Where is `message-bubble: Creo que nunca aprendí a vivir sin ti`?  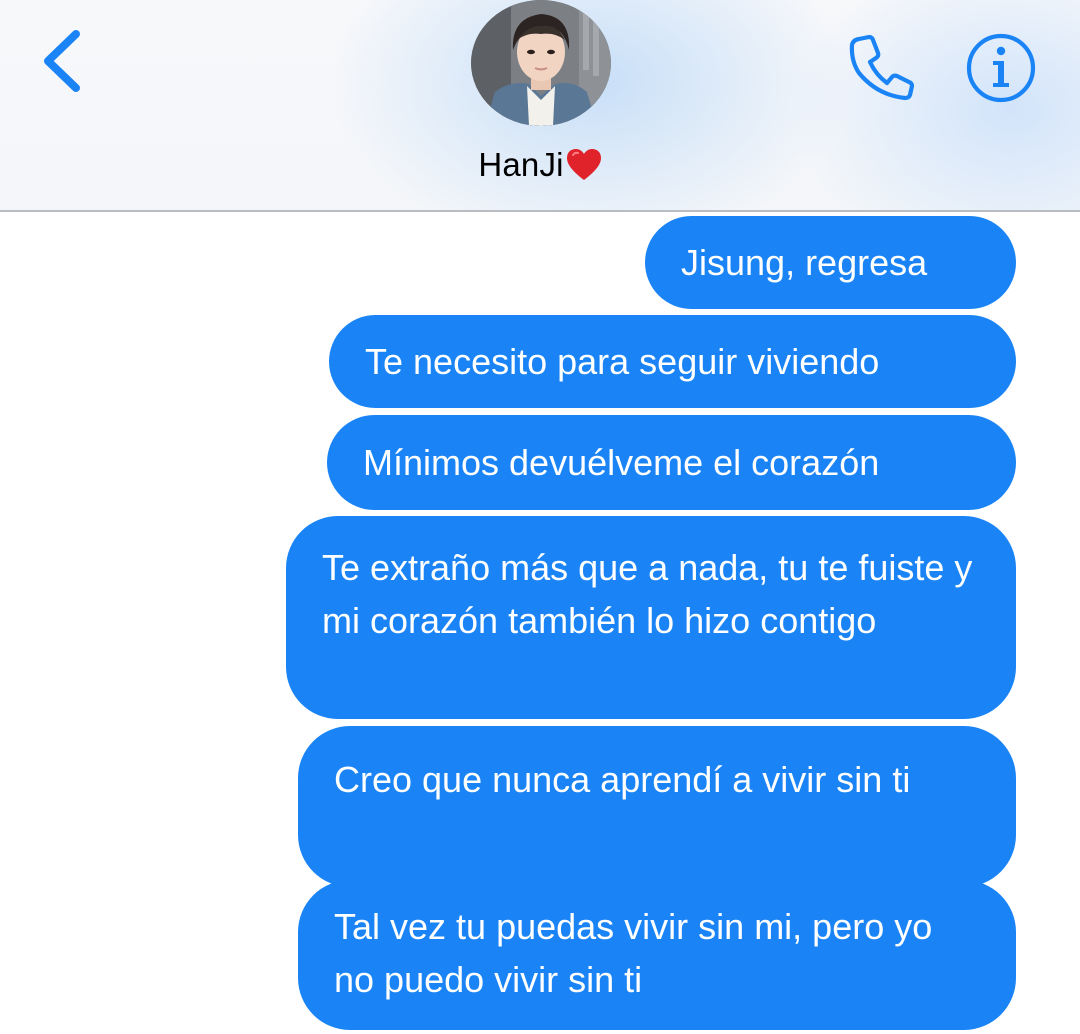 message-bubble: Creo que nunca aprendí a vivir sin ti is located at coordinates (657, 806).